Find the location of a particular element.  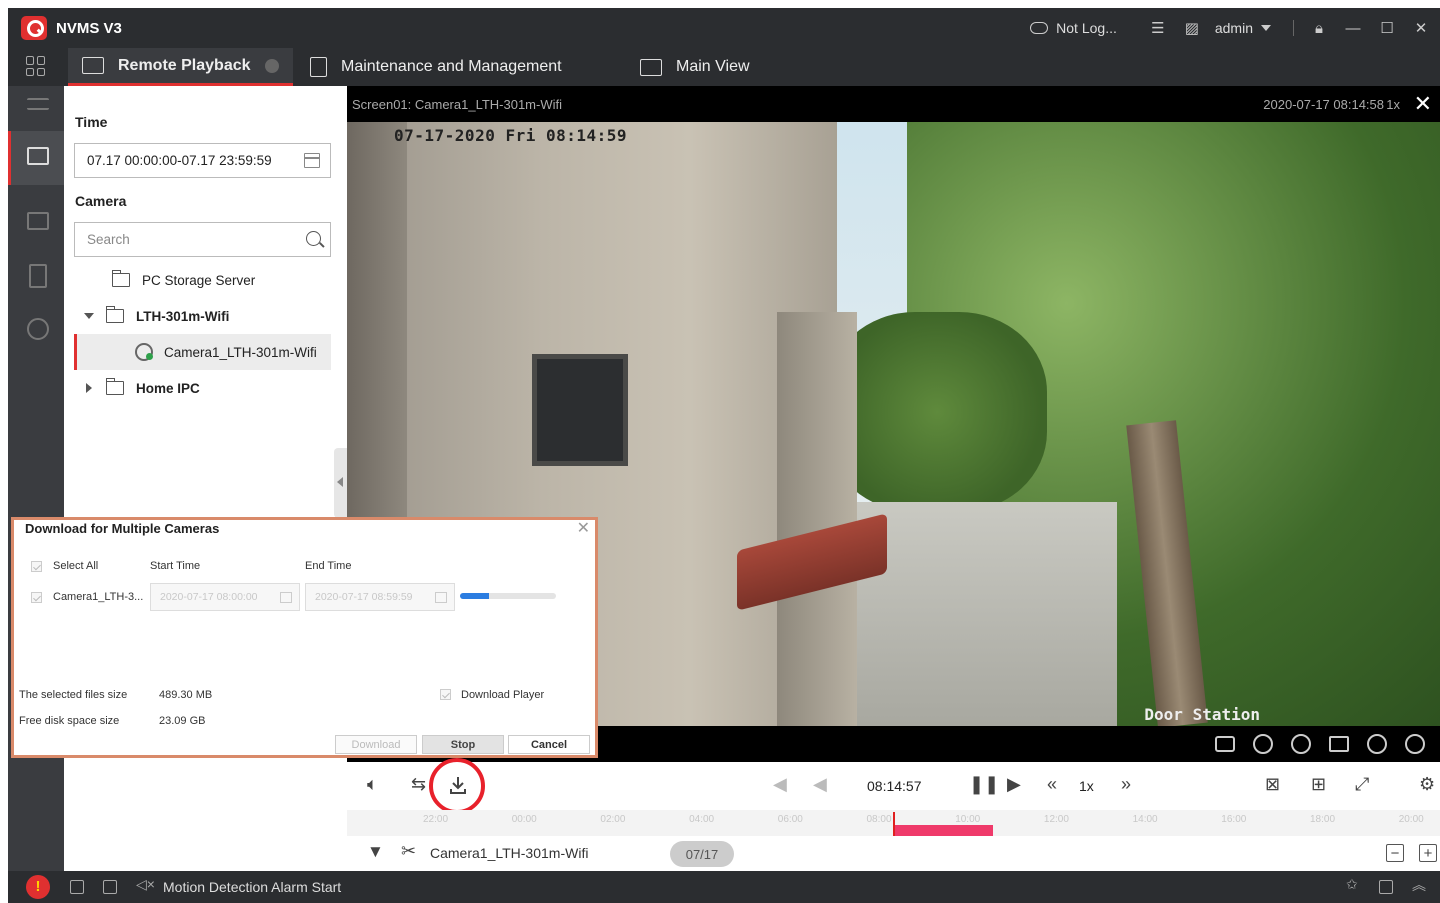

download-player-checkbox is located at coordinates (445, 694).